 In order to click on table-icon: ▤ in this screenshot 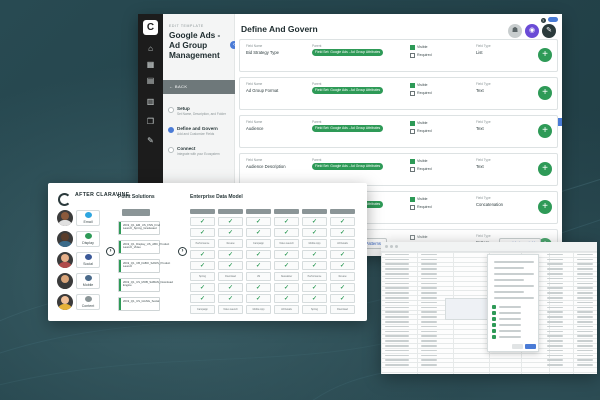, I will do `click(150, 80)`.